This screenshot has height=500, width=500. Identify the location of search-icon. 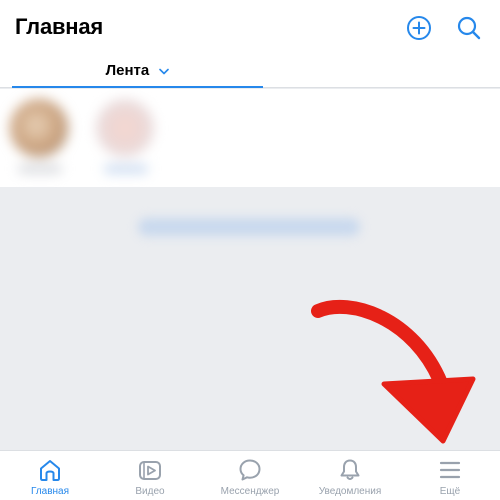
(469, 28).